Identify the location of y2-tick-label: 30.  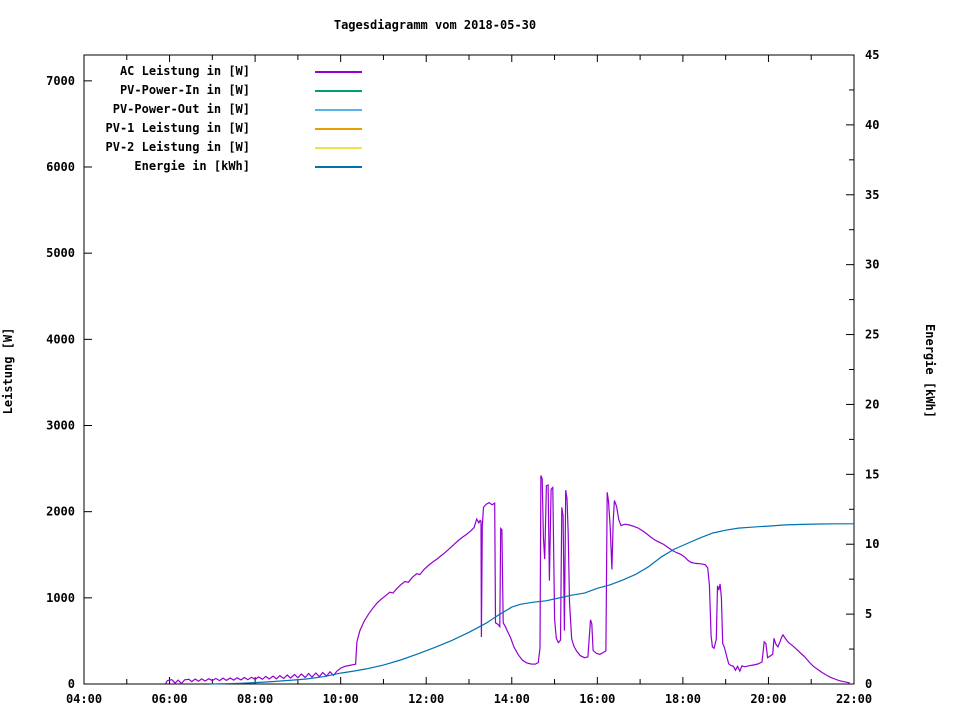
(872, 265).